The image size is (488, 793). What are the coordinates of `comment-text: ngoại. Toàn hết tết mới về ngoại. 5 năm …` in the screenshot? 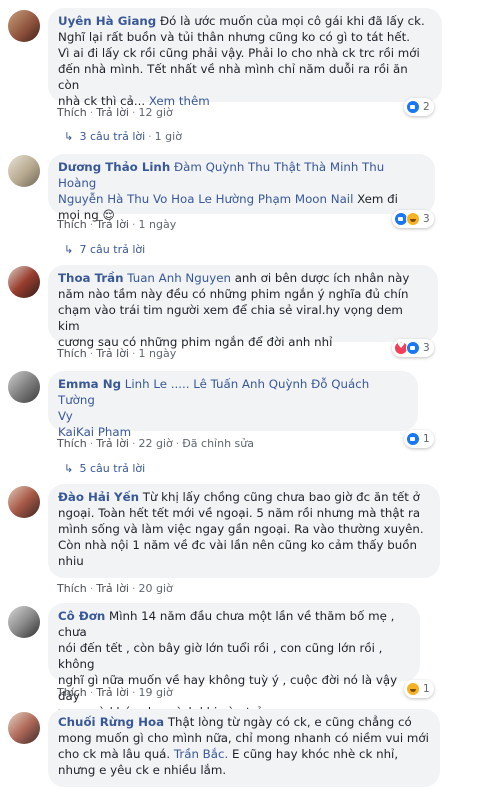 It's located at (239, 513).